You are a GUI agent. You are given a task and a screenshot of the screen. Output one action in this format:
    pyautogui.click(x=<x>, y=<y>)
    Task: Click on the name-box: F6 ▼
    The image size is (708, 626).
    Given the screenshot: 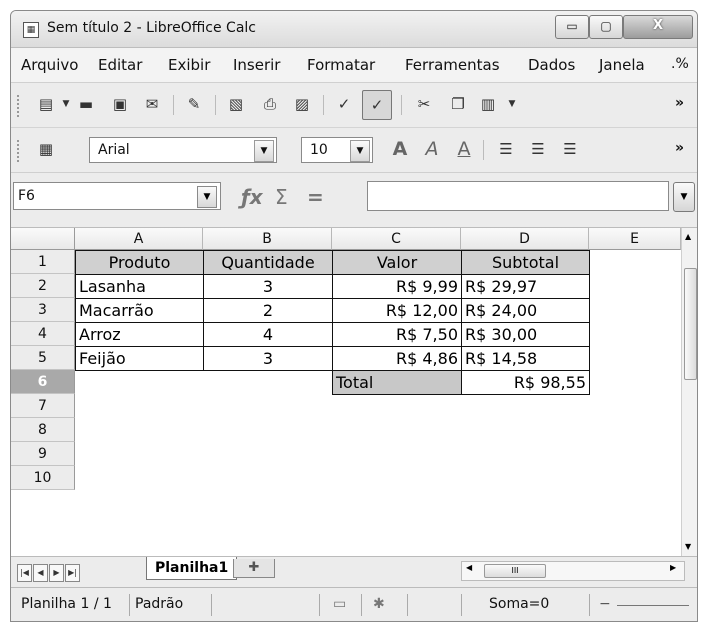 What is the action you would take?
    pyautogui.click(x=117, y=196)
    